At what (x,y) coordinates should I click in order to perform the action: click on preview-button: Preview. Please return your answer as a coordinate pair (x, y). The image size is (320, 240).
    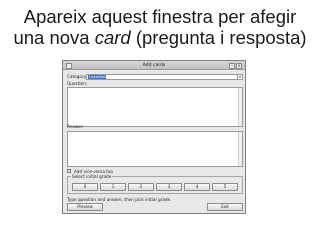
    Looking at the image, I should click on (85, 207).